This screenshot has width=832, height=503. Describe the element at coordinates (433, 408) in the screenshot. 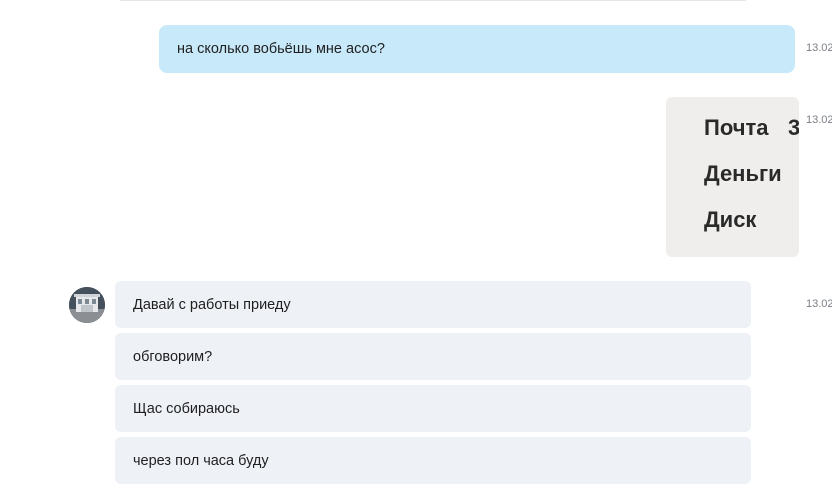

I see `incoming-message: Щас собираюсь` at that location.